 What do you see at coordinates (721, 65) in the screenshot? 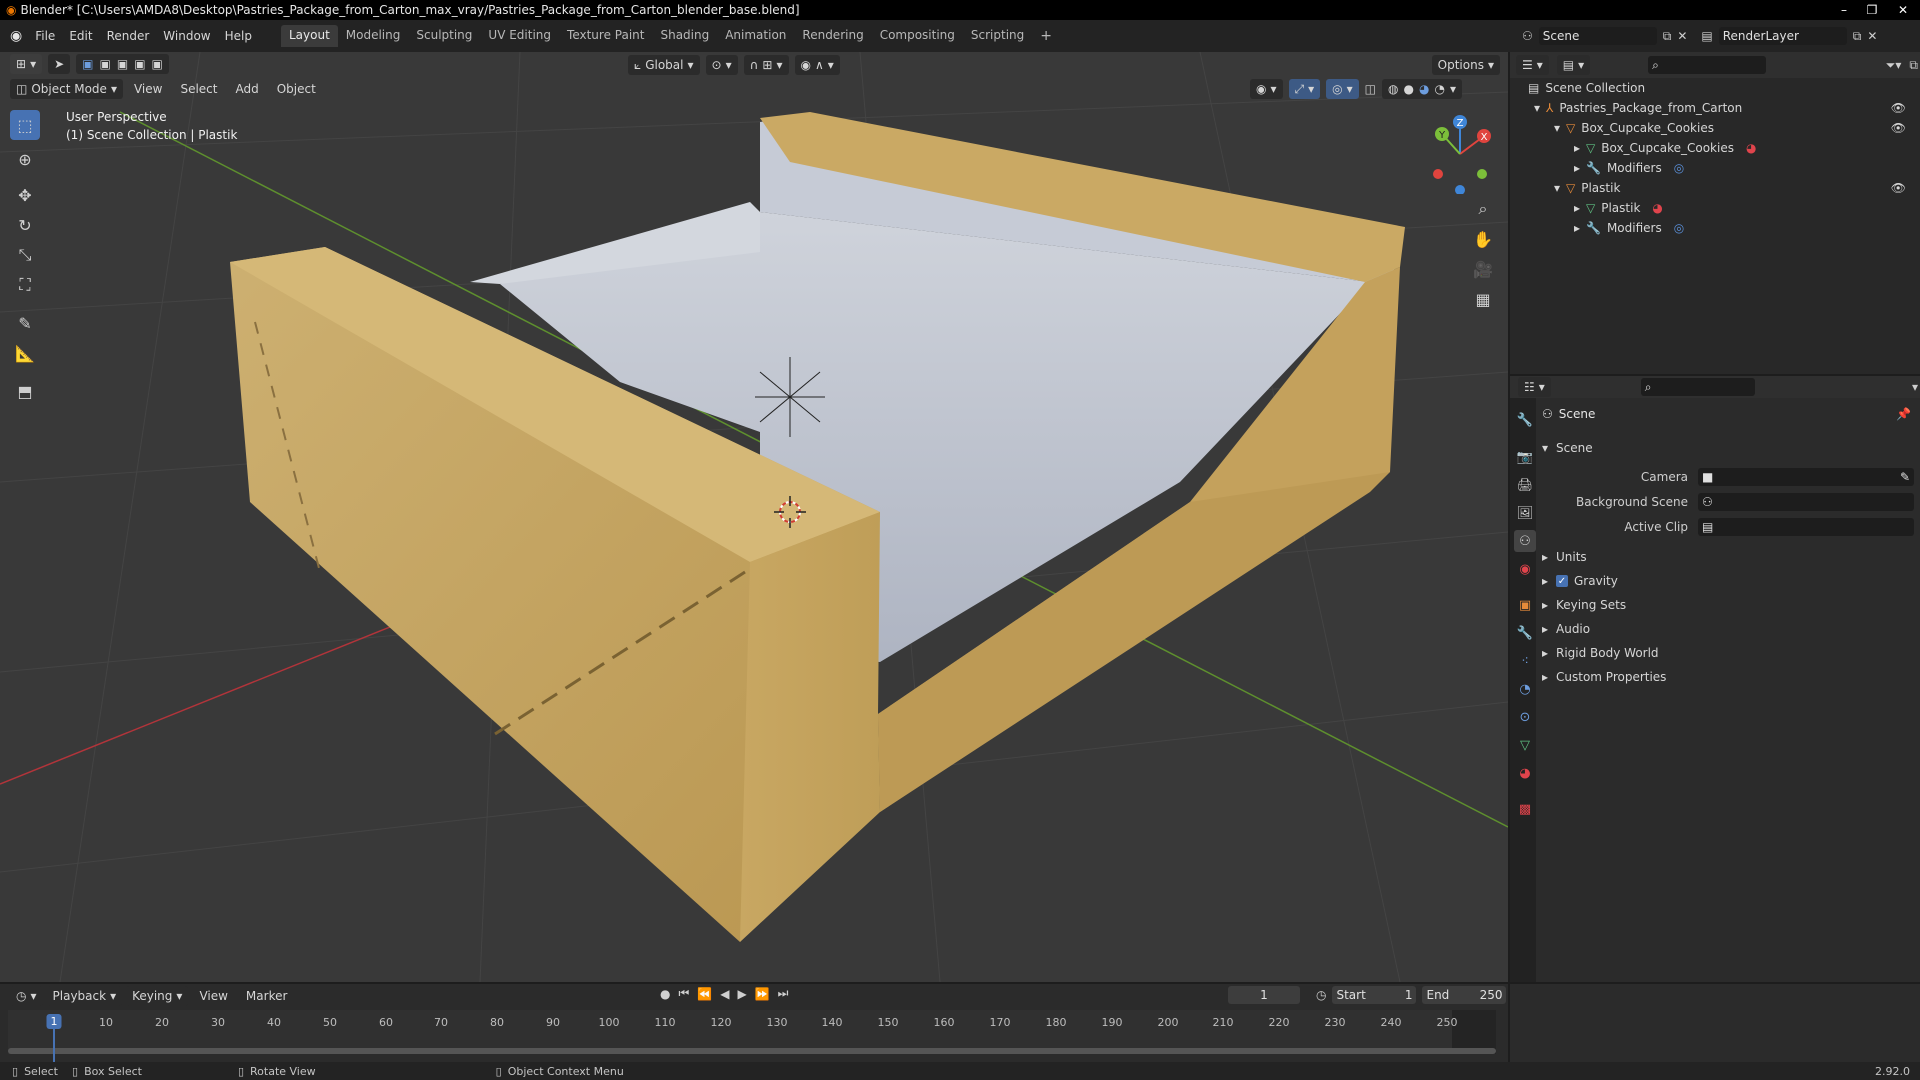
I see `pivot-dropdown: ⊙ ▾` at bounding box center [721, 65].